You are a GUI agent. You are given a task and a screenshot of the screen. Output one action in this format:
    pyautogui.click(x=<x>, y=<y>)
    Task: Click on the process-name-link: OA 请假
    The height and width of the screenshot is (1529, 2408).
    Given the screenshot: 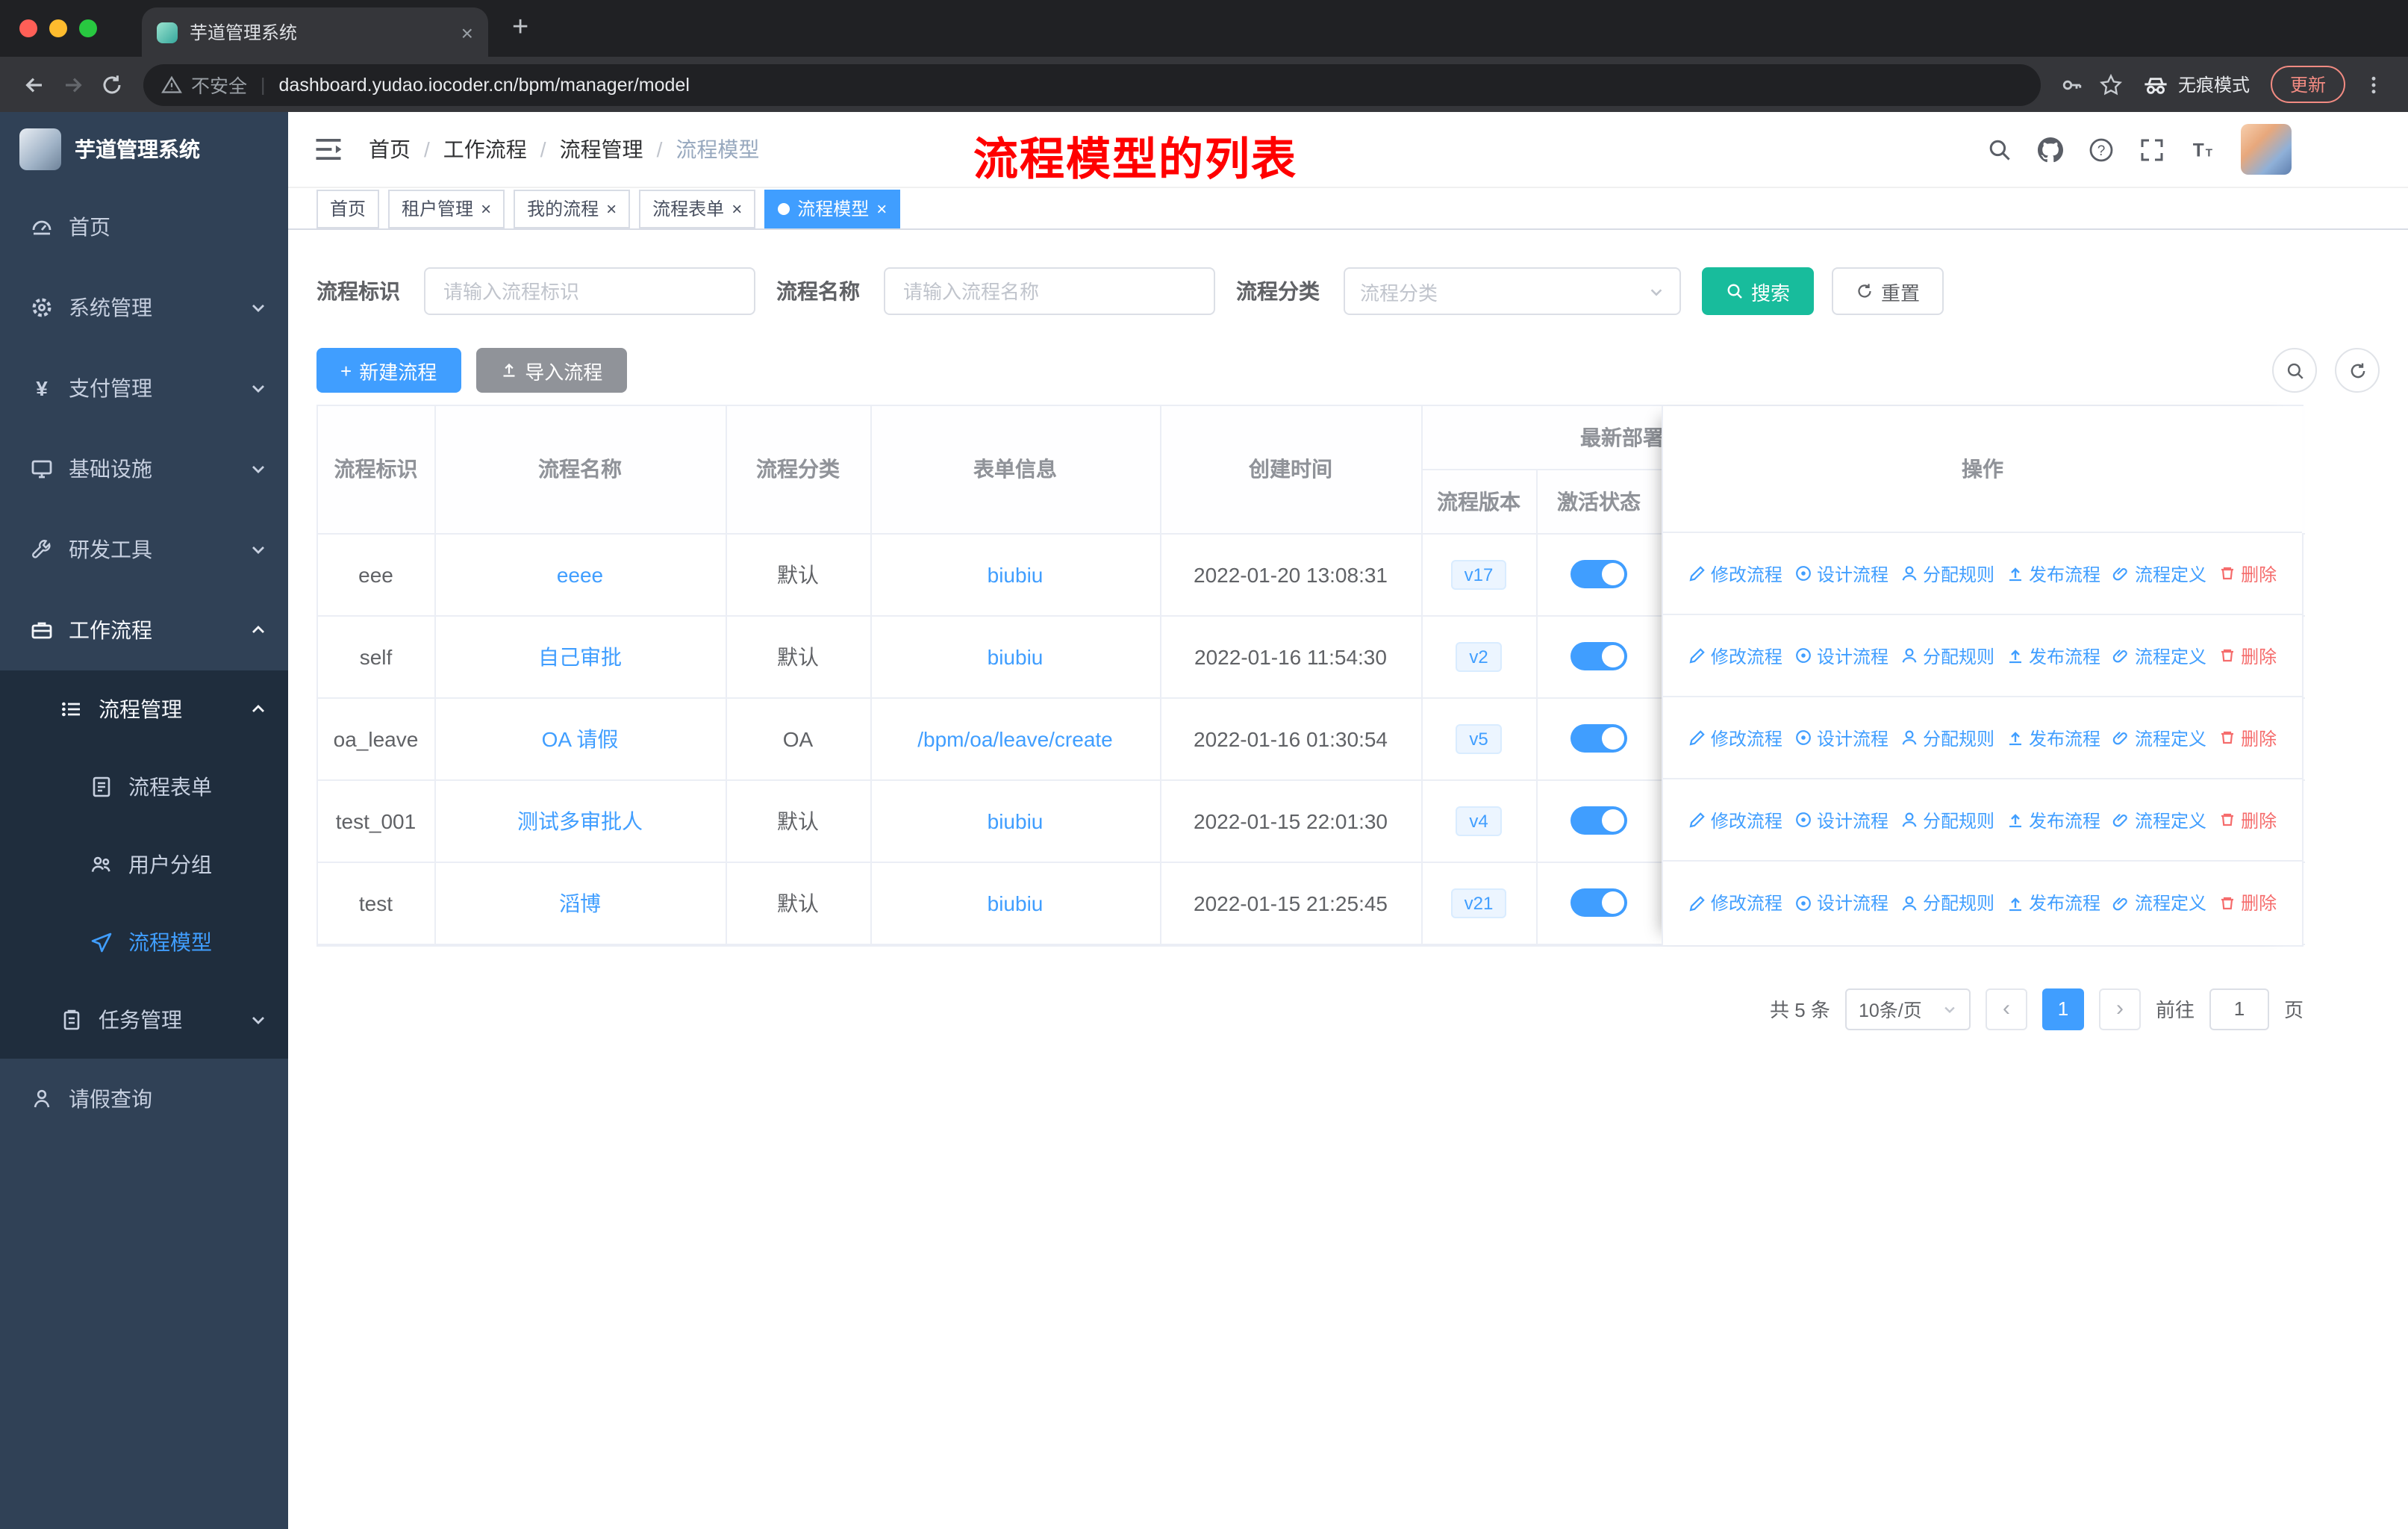 What is the action you would take?
    pyautogui.click(x=580, y=738)
    